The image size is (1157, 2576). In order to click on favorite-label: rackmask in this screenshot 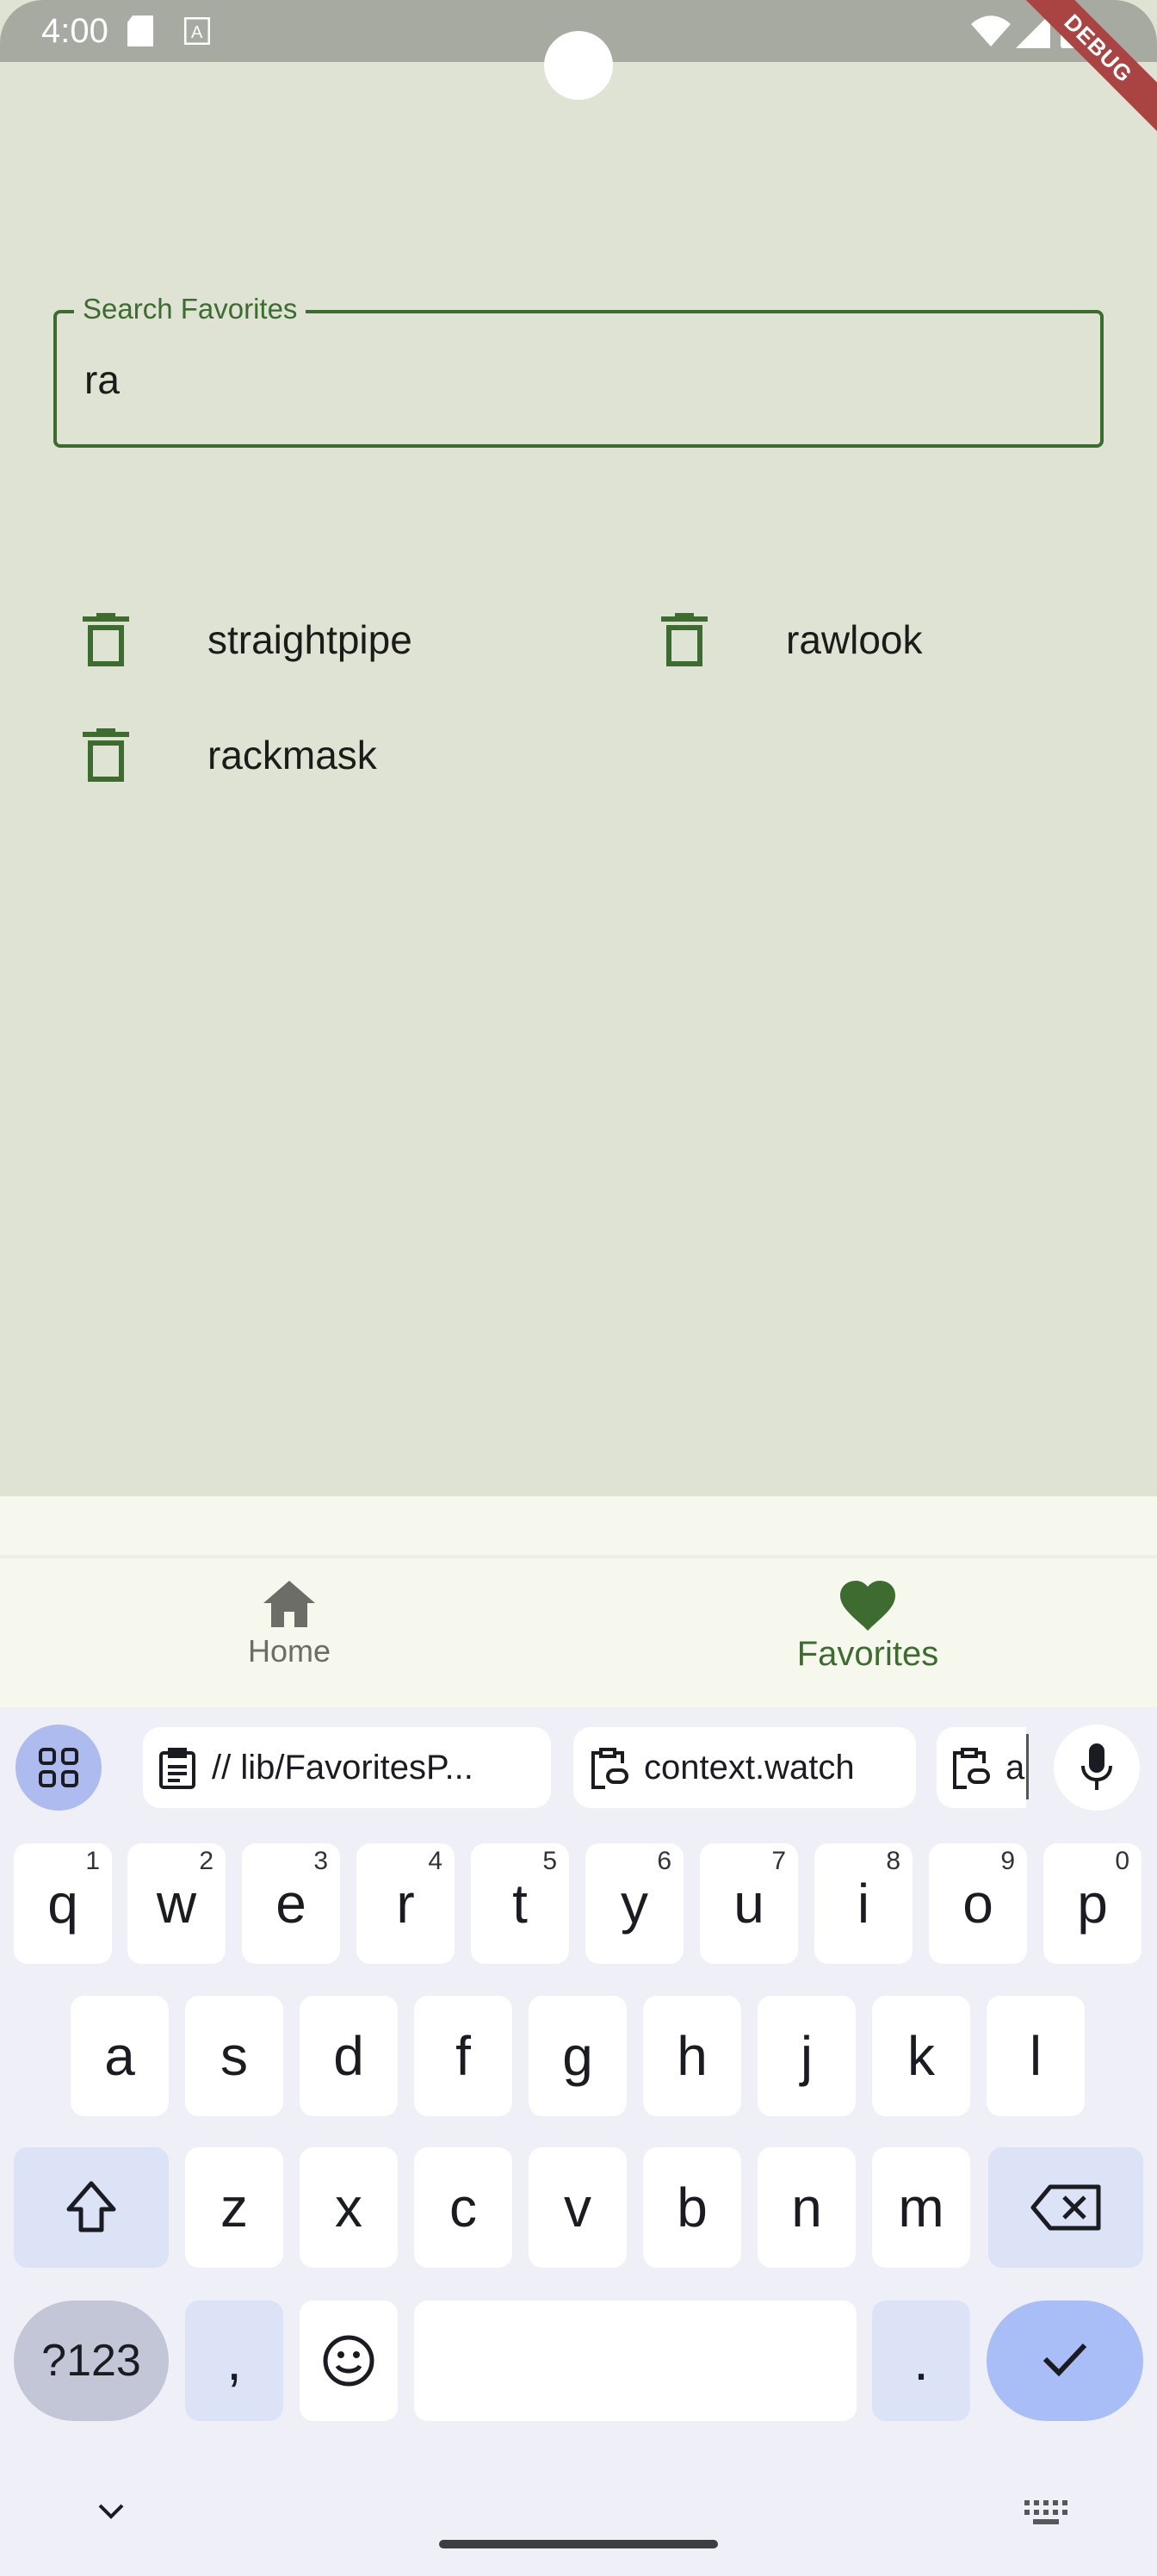, I will do `click(292, 755)`.